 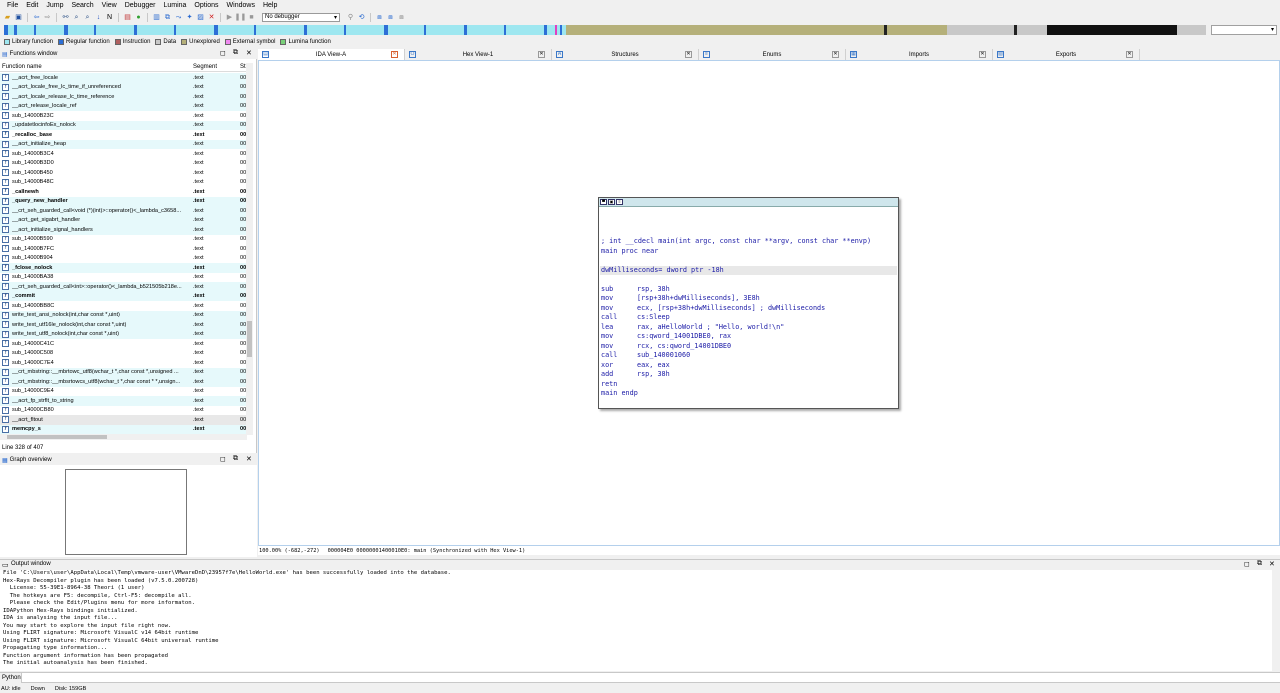 What do you see at coordinates (123, 420) in the screenshot?
I see `function-row: f __acrt_fltout .text 00` at bounding box center [123, 420].